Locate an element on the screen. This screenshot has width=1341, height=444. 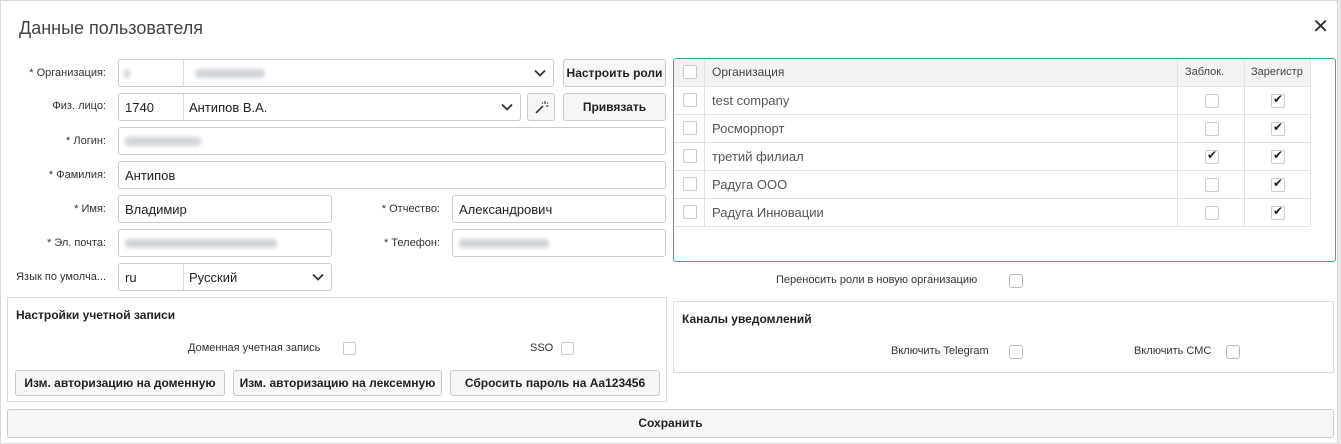
sso-checkbox is located at coordinates (567, 348).